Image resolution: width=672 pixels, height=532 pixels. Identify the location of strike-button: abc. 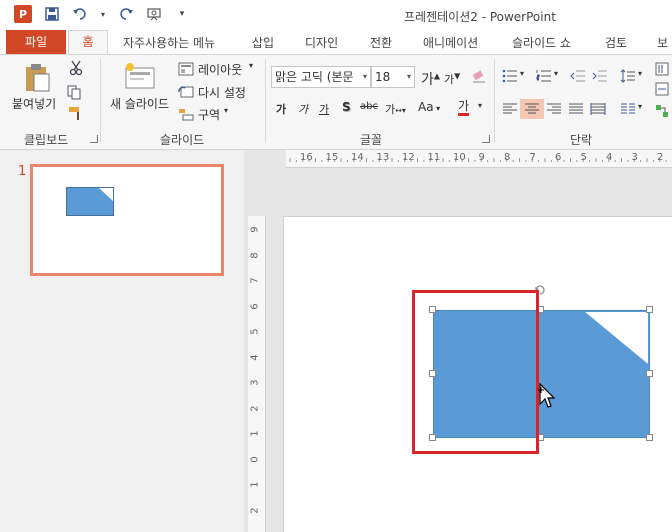
(369, 106).